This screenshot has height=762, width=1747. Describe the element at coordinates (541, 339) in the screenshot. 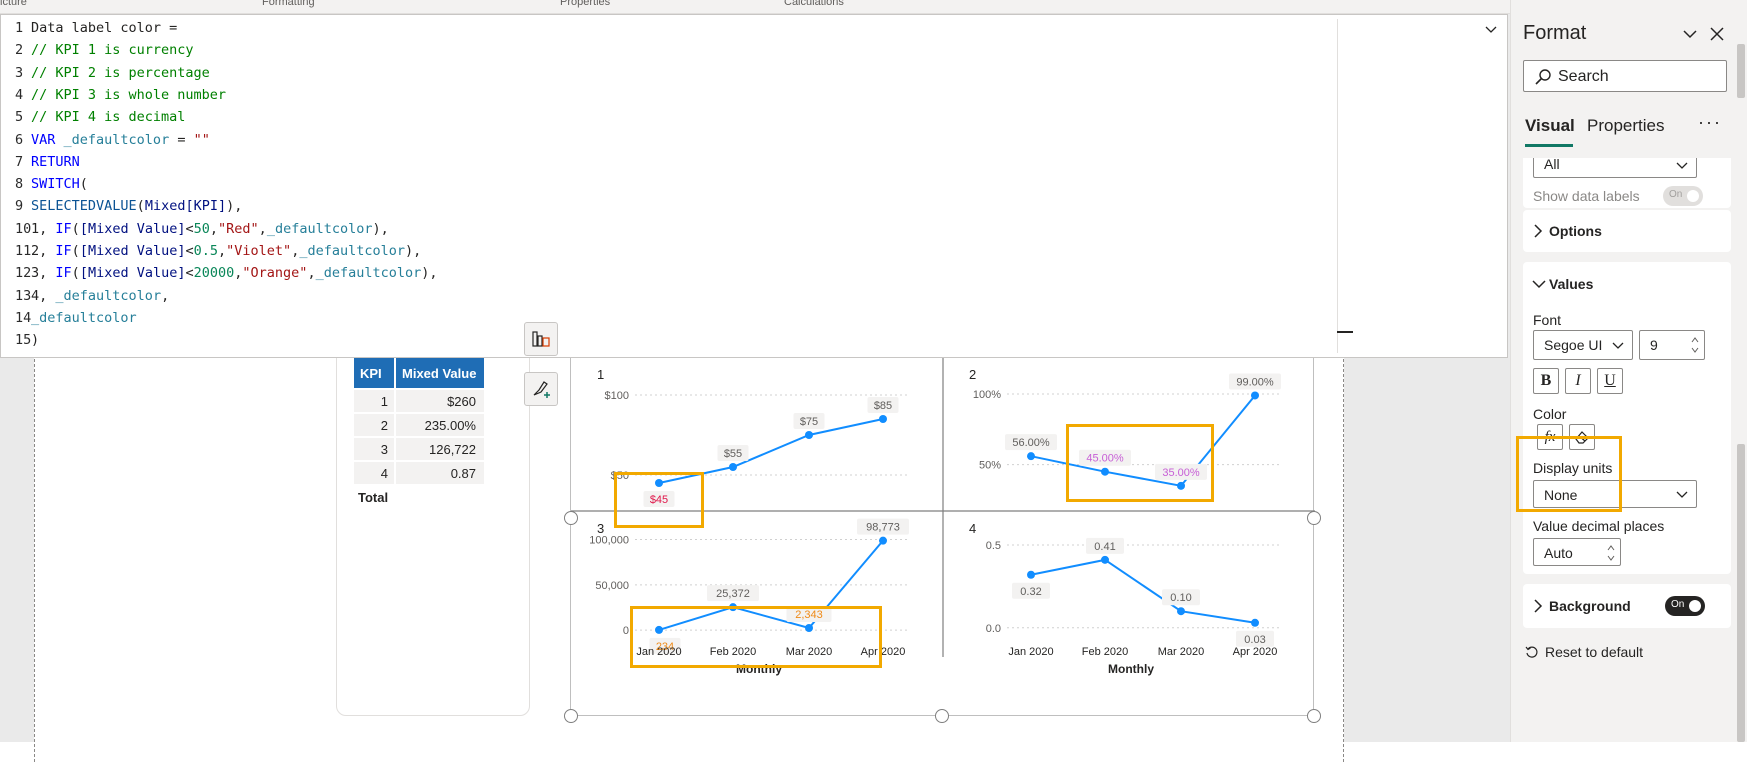

I see `table-view-tool-button` at that location.